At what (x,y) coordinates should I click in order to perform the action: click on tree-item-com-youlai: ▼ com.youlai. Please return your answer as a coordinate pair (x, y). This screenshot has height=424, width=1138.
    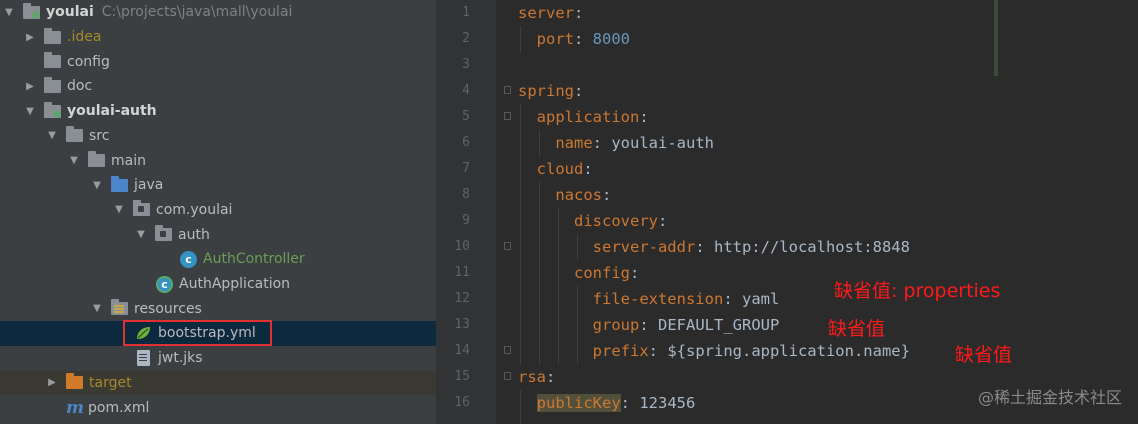
    Looking at the image, I should click on (218, 210).